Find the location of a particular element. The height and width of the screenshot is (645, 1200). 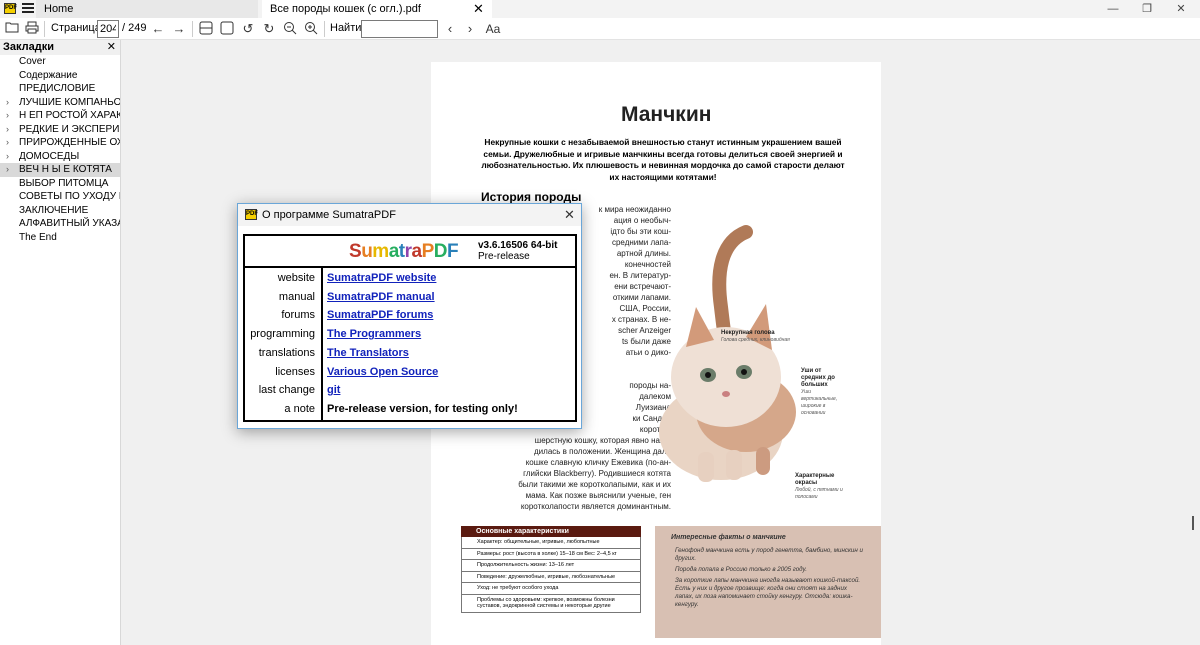

info-row: licenses Various Open Source is located at coordinates (410, 373).